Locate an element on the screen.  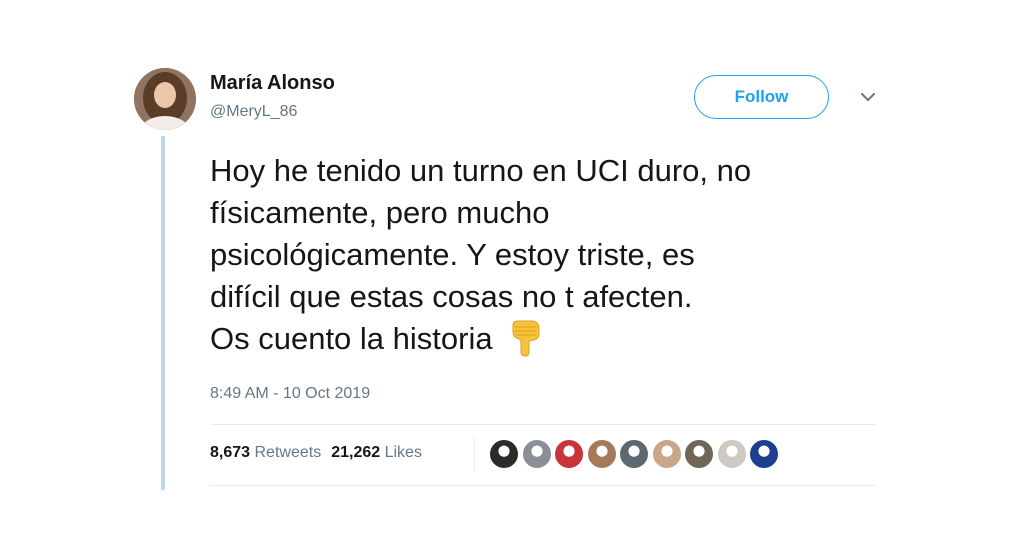
user-handle: @MeryL_86 is located at coordinates (253, 112).